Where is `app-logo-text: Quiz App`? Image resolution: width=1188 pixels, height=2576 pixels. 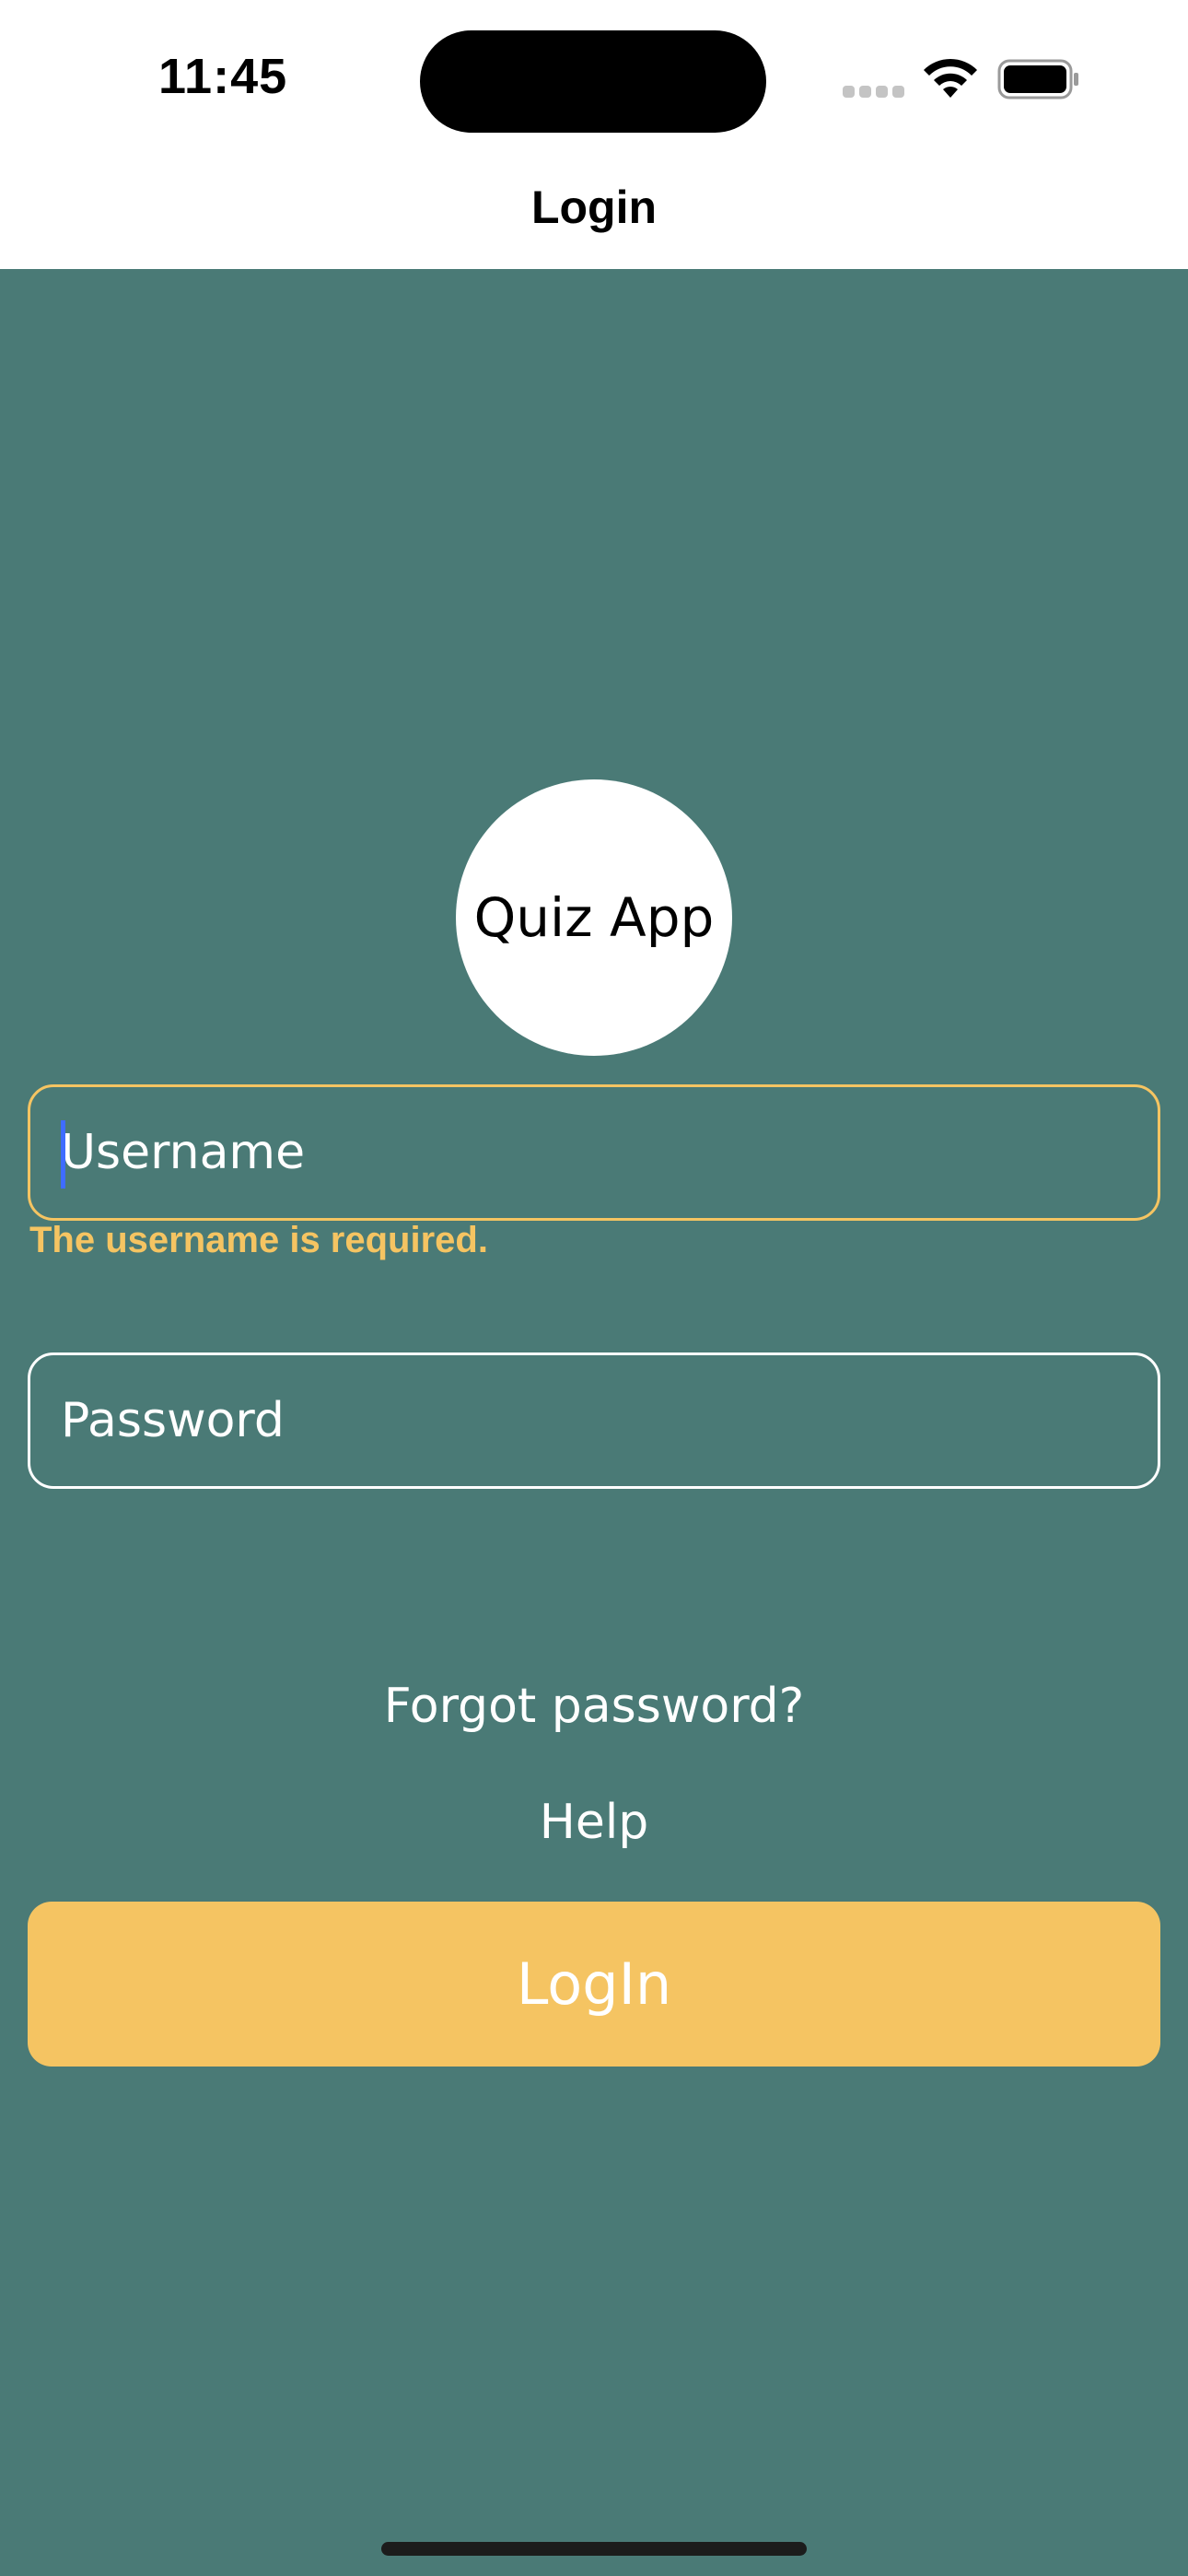
app-logo-text: Quiz App is located at coordinates (594, 917).